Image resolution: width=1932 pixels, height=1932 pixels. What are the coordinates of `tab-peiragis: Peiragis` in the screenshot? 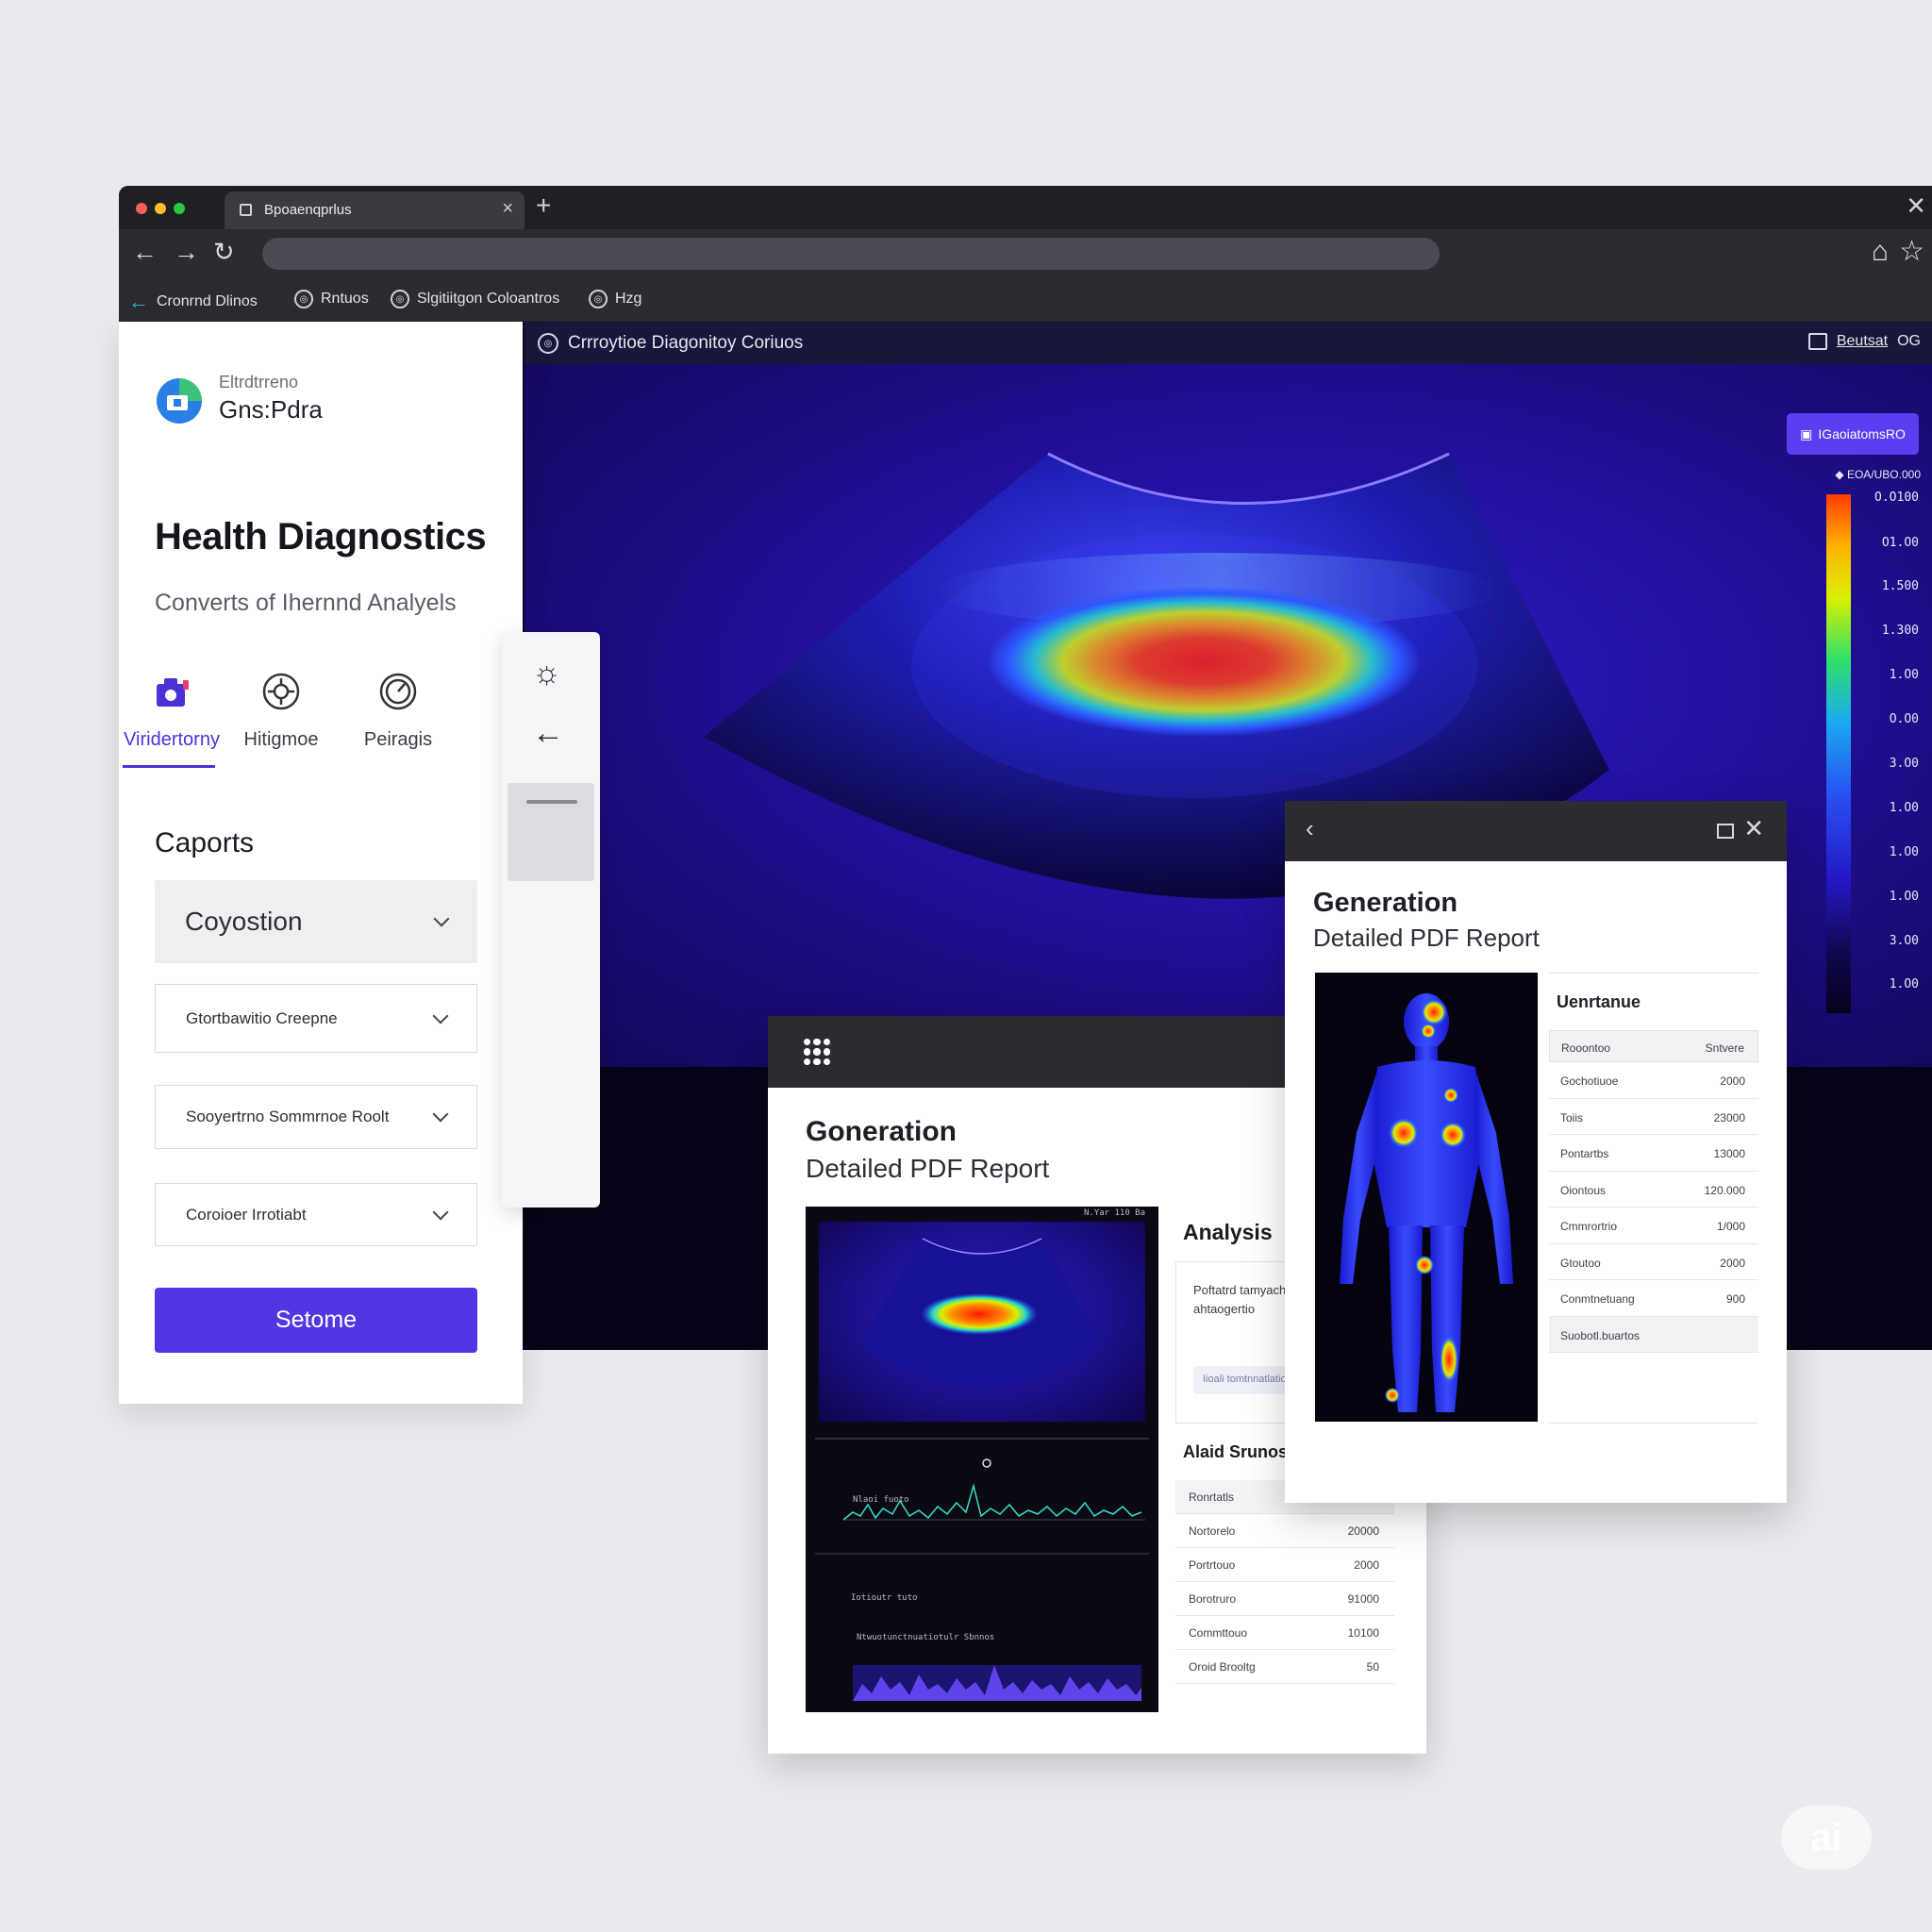 It's located at (398, 711).